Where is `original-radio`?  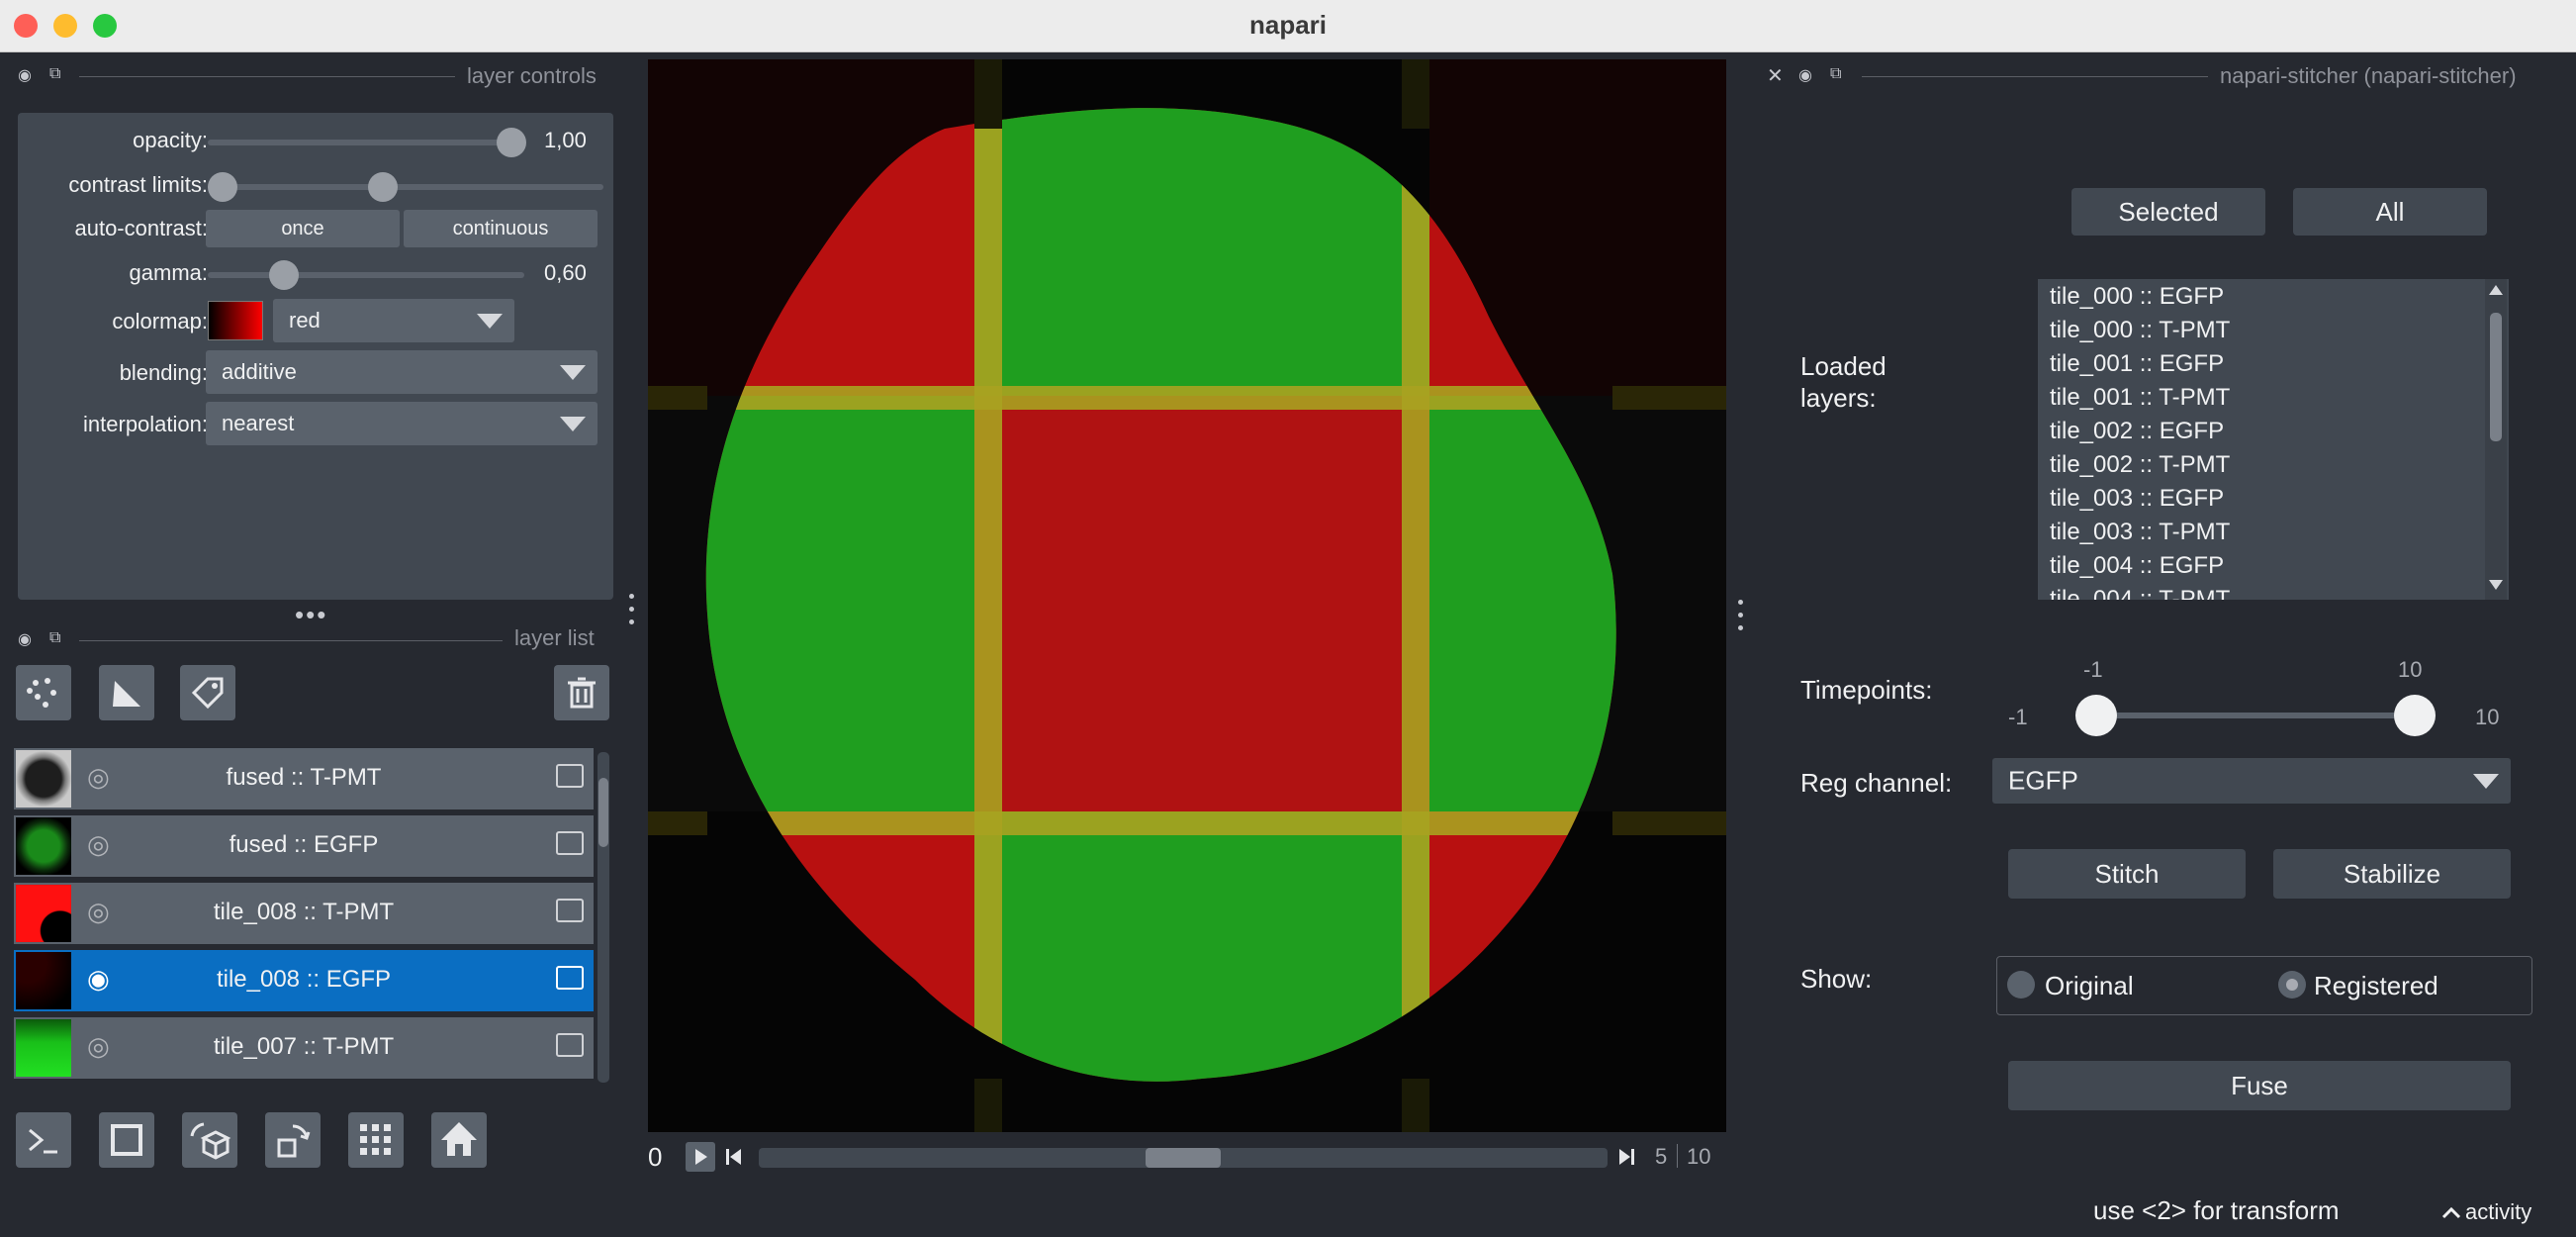 original-radio is located at coordinates (2021, 985).